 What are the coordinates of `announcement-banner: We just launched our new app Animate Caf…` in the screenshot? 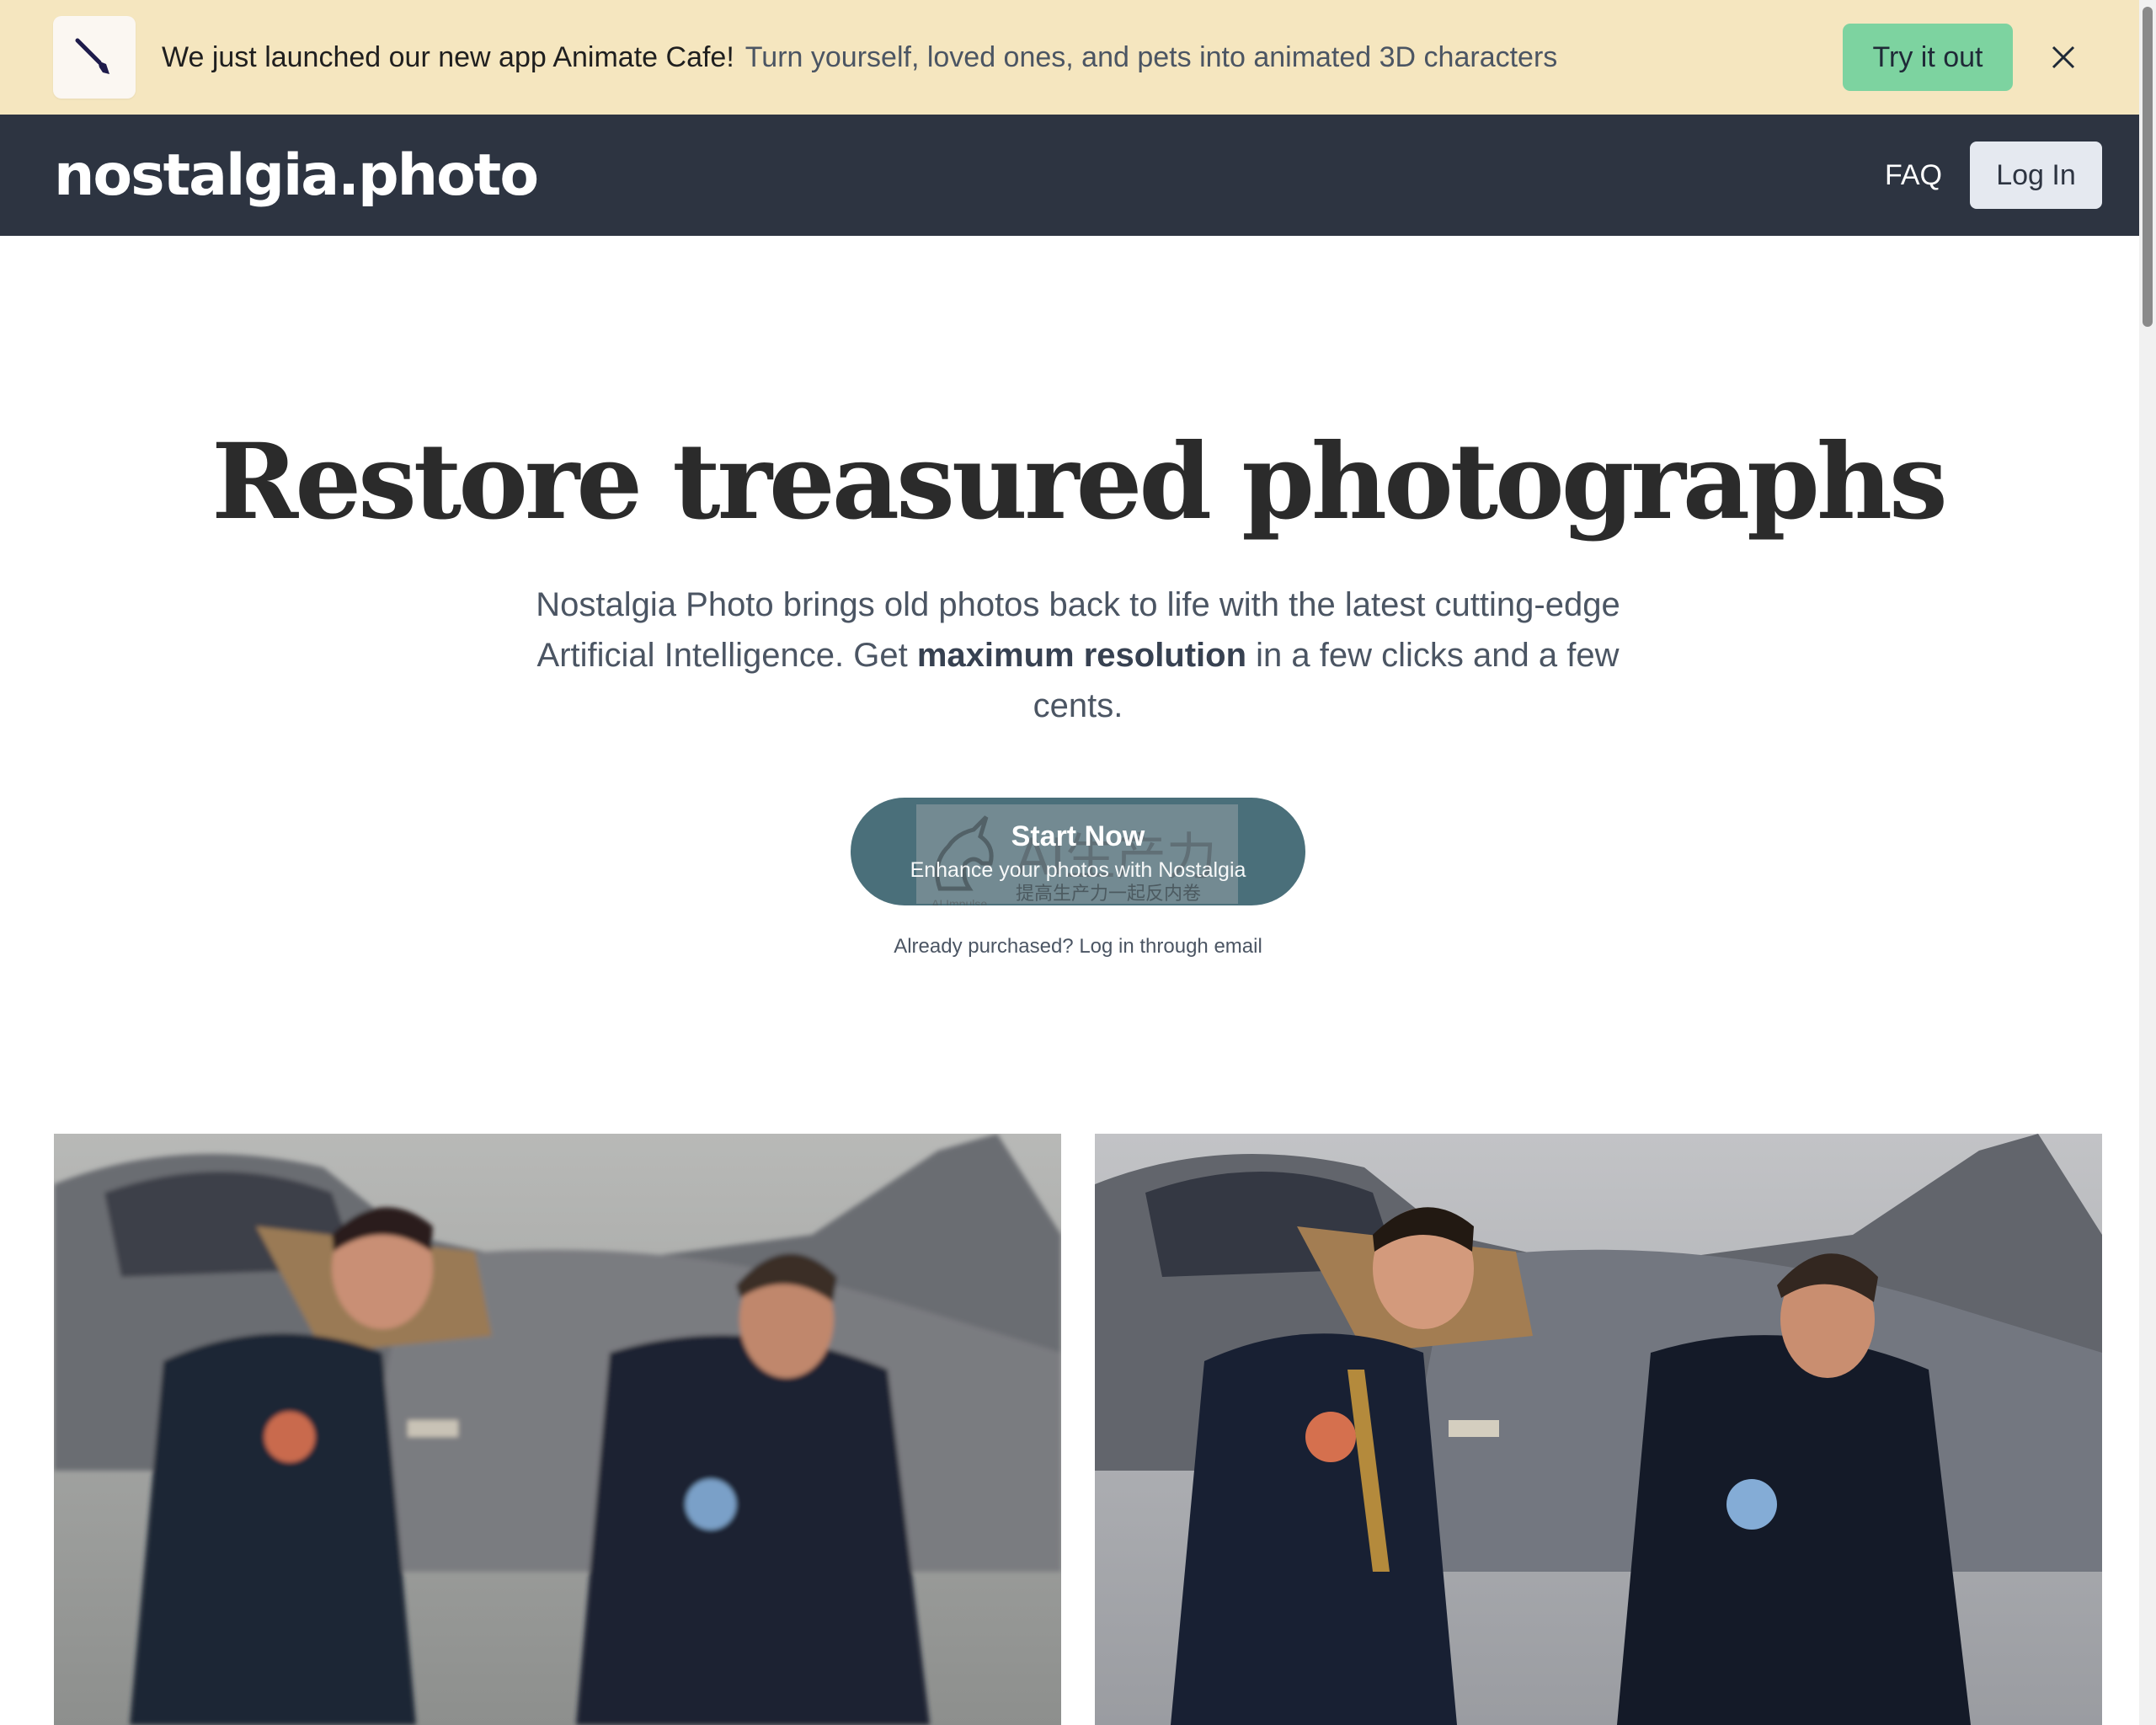 It's located at (1078, 57).